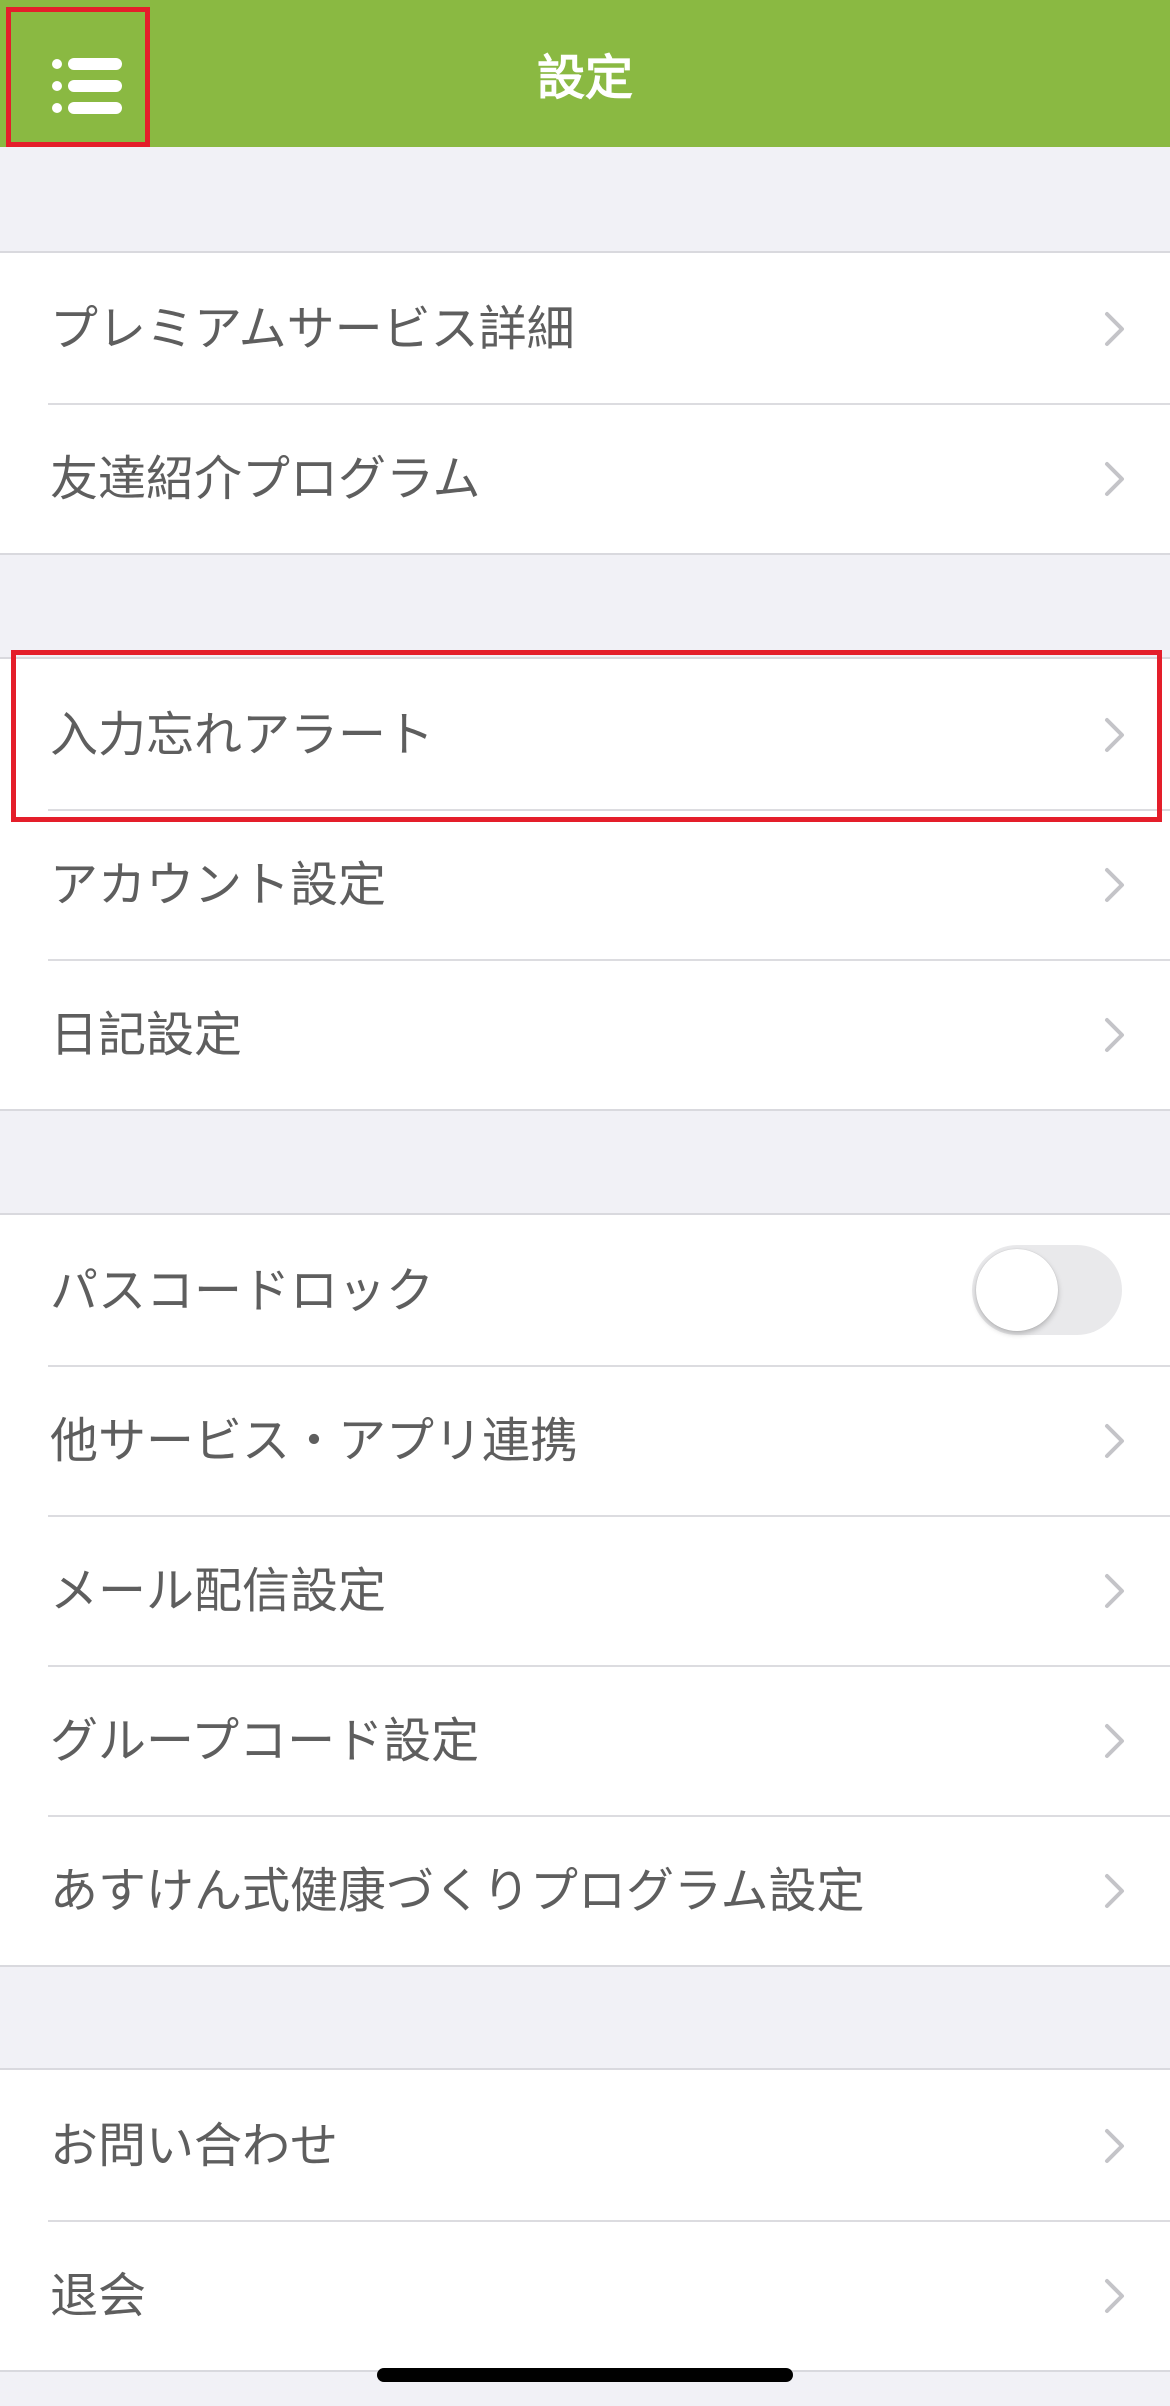  Describe the element at coordinates (585, 328) in the screenshot. I see `settings-row-premium-service: プレミアムサービス詳細` at that location.